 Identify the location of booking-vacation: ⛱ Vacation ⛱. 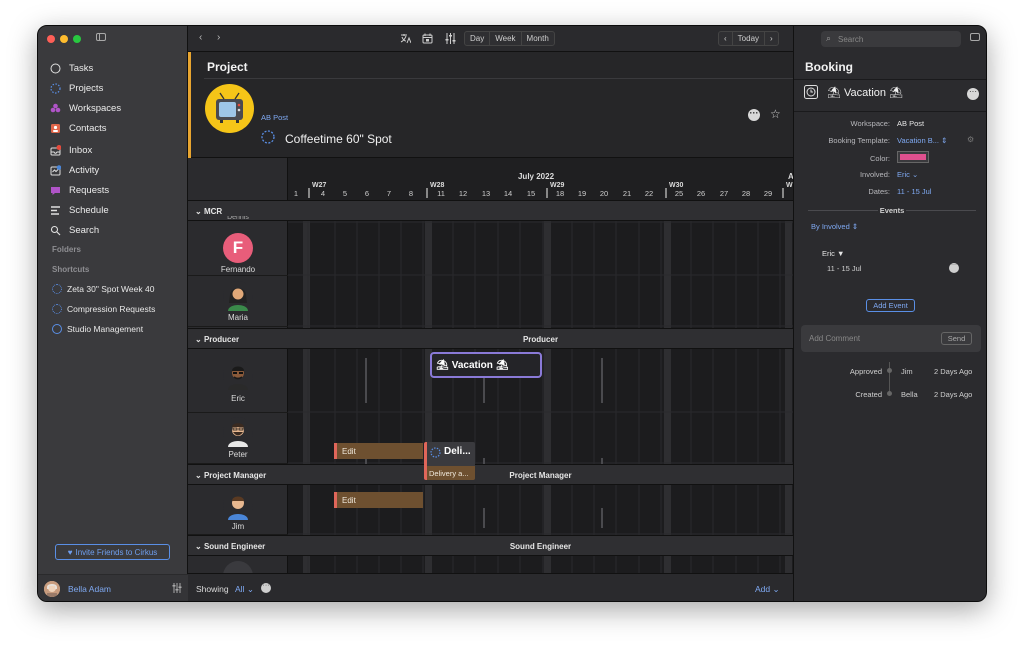
(486, 365).